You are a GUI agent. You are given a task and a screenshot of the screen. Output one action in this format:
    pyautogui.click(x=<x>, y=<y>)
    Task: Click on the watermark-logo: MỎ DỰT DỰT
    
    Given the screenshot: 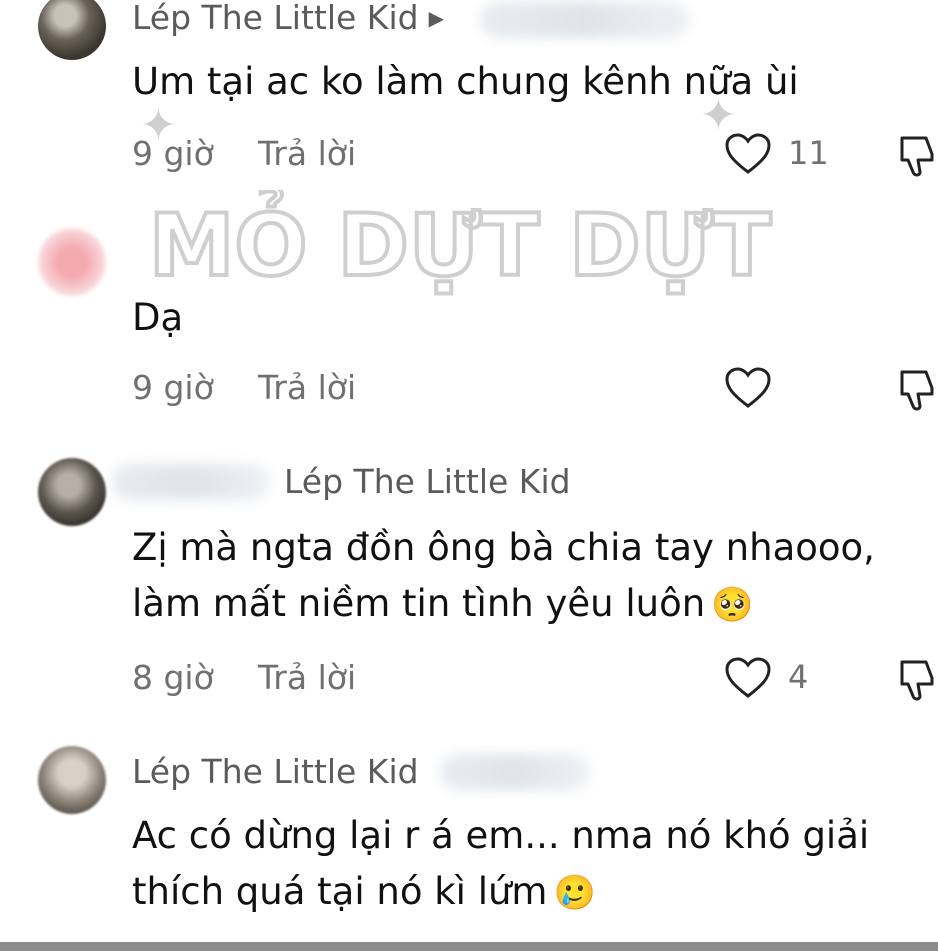 What is the action you would take?
    pyautogui.click(x=460, y=244)
    